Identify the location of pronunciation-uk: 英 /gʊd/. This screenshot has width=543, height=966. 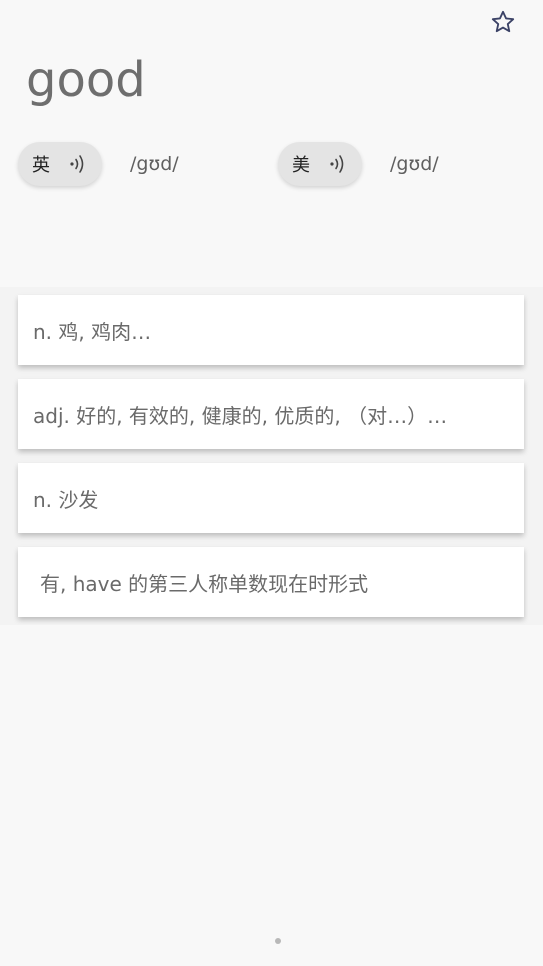
(98, 164).